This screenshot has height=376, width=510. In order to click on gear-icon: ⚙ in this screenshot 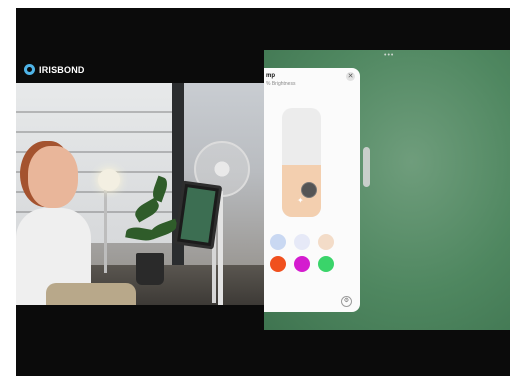, I will do `click(346, 301)`.